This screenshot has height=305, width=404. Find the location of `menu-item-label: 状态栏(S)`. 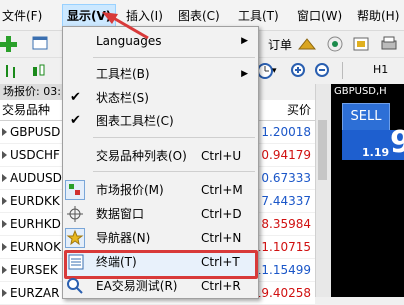

menu-item-label: 状态栏(S) is located at coordinates (122, 98).